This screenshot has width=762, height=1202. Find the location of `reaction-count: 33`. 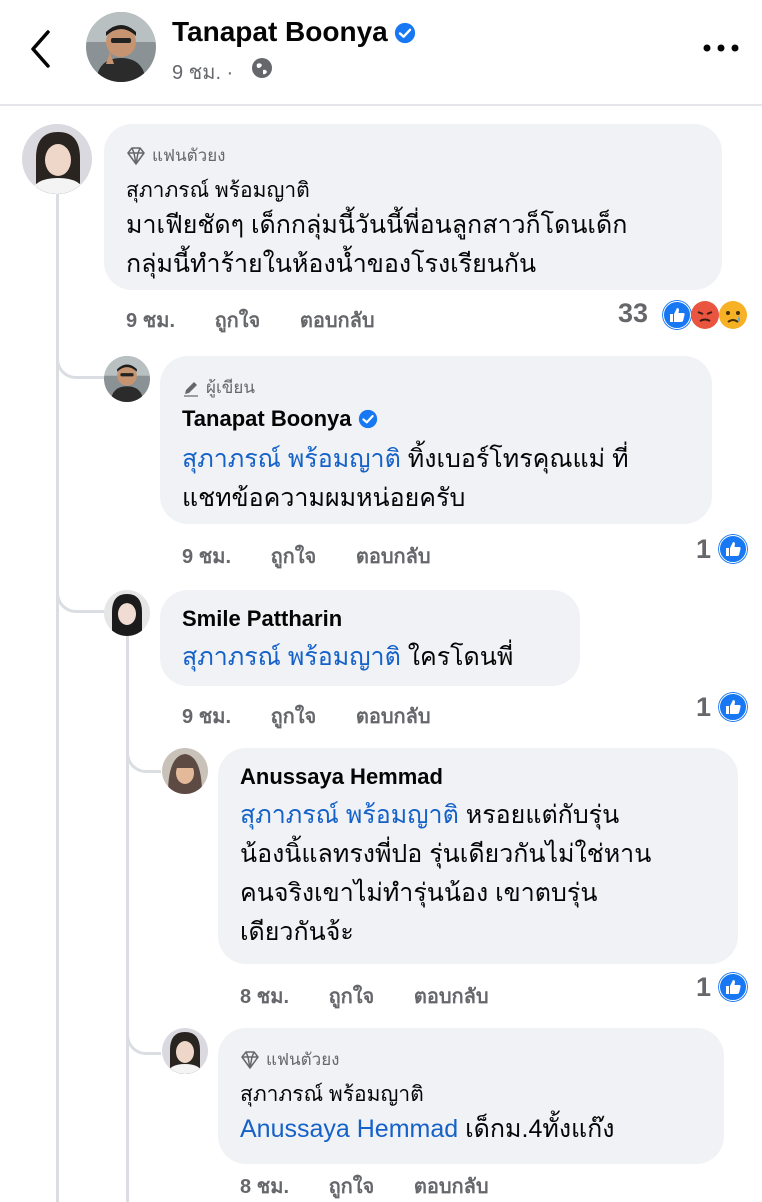

reaction-count: 33 is located at coordinates (633, 313).